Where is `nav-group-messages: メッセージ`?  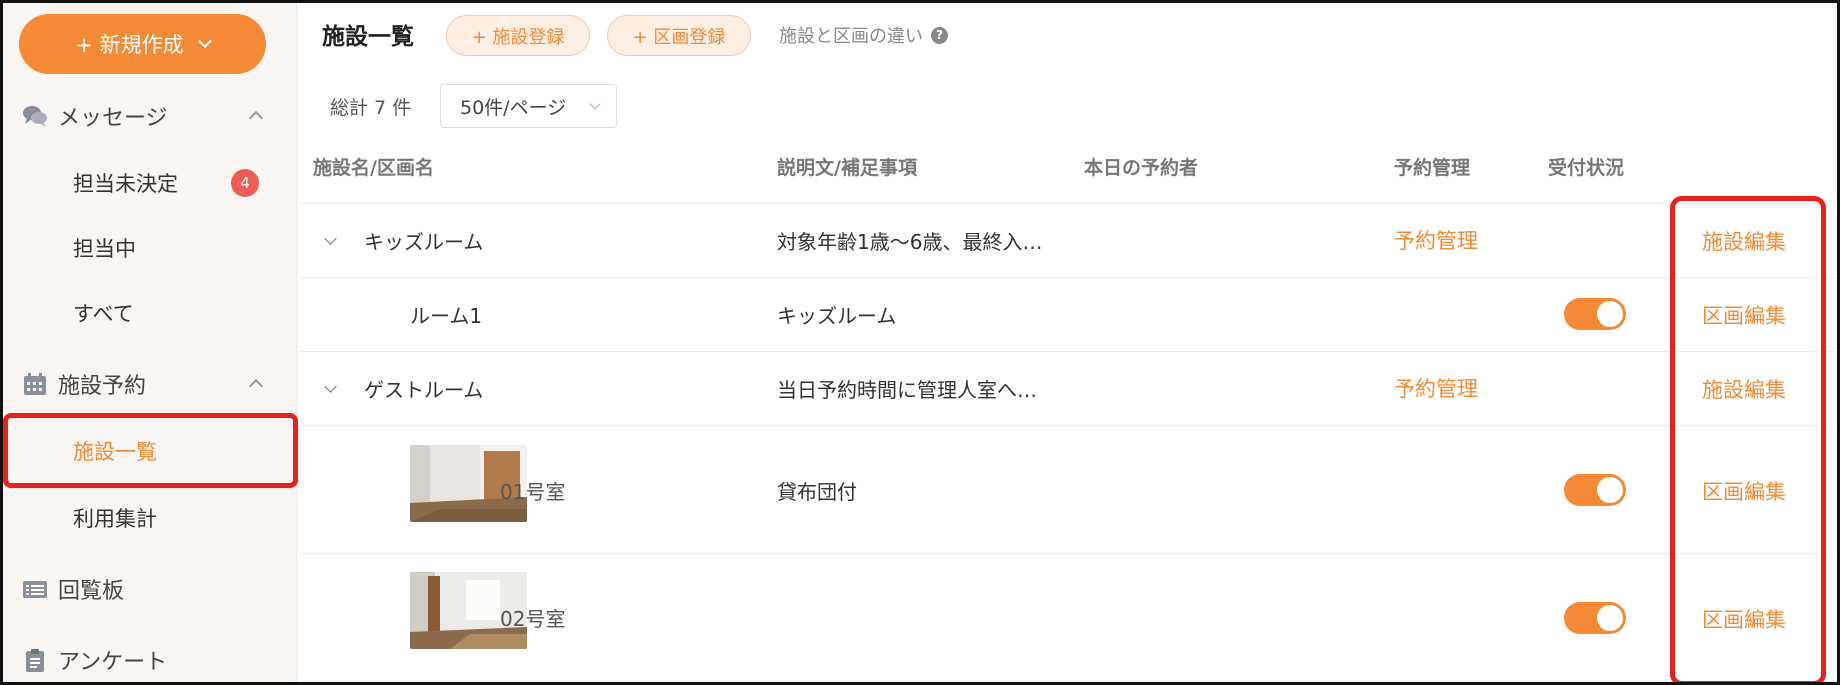 nav-group-messages: メッセージ is located at coordinates (148, 116).